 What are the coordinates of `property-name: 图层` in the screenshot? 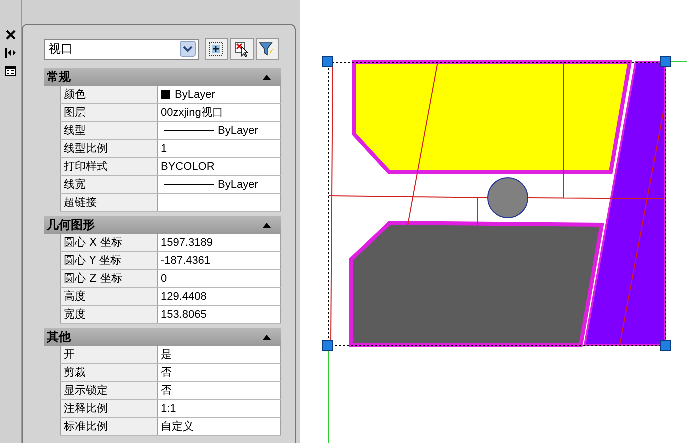 It's located at (109, 112).